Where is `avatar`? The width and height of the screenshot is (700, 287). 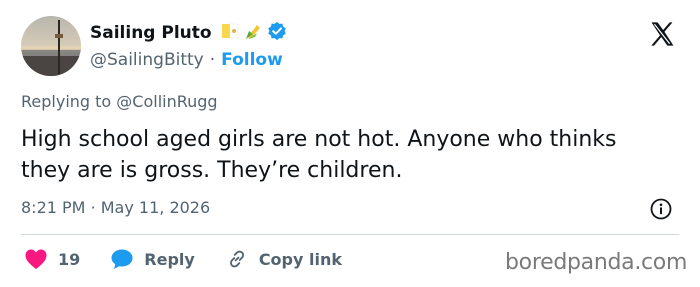
avatar is located at coordinates (51, 46).